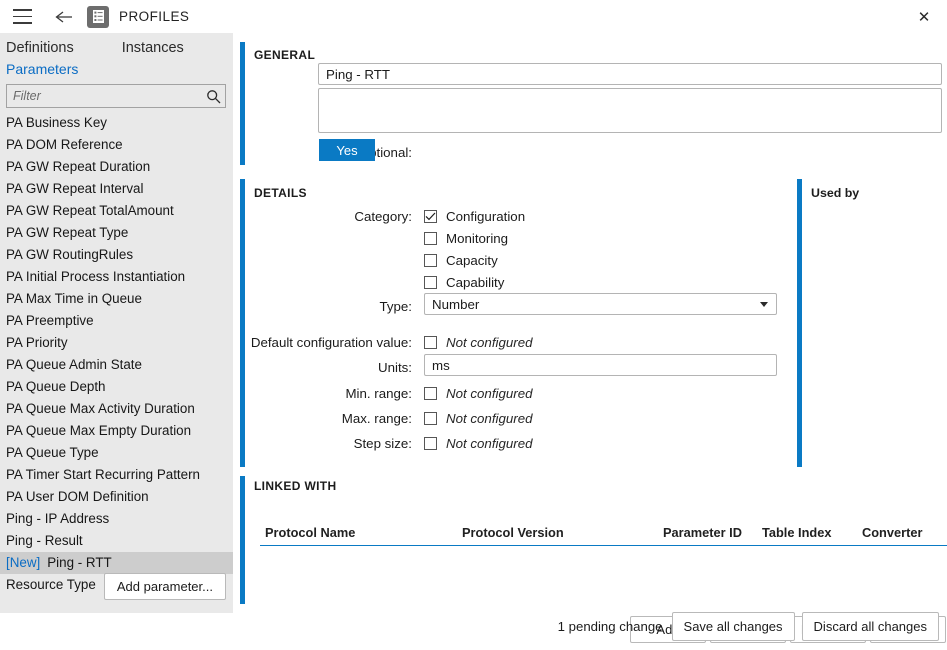  Describe the element at coordinates (98, 16) in the screenshot. I see `document-list-icon` at that location.